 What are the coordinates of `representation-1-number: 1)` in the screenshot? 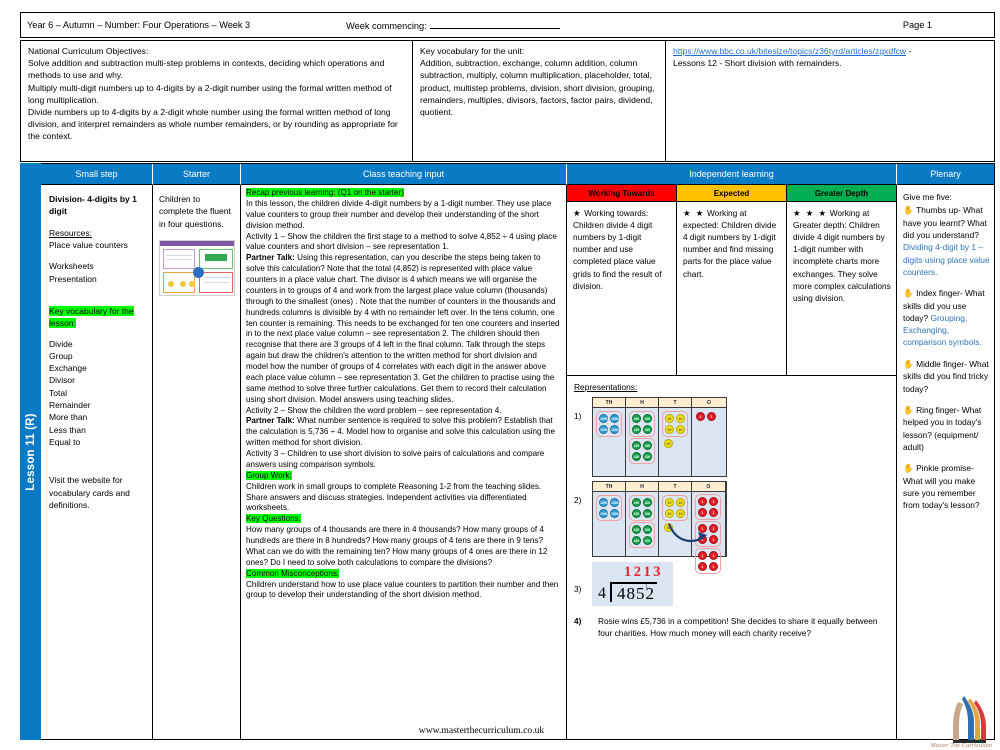 It's located at (578, 416).